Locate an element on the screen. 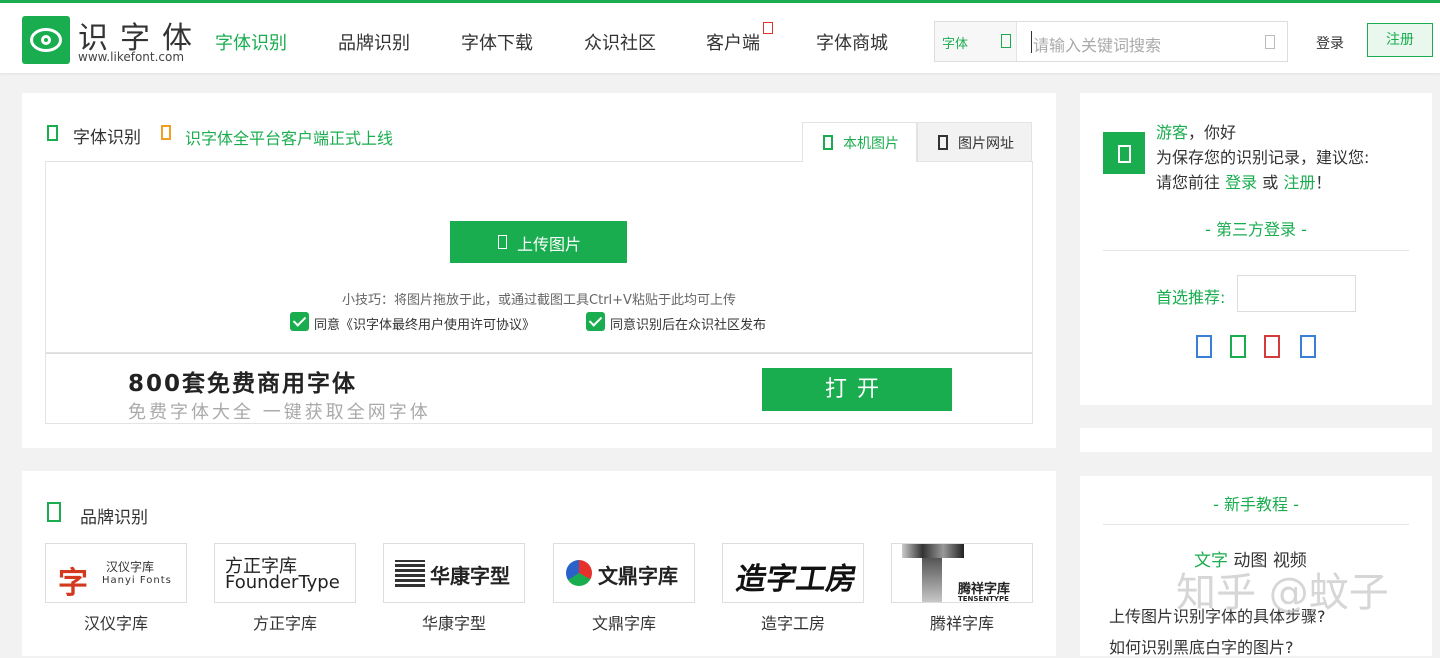  qq-login-icon is located at coordinates (1204, 346).